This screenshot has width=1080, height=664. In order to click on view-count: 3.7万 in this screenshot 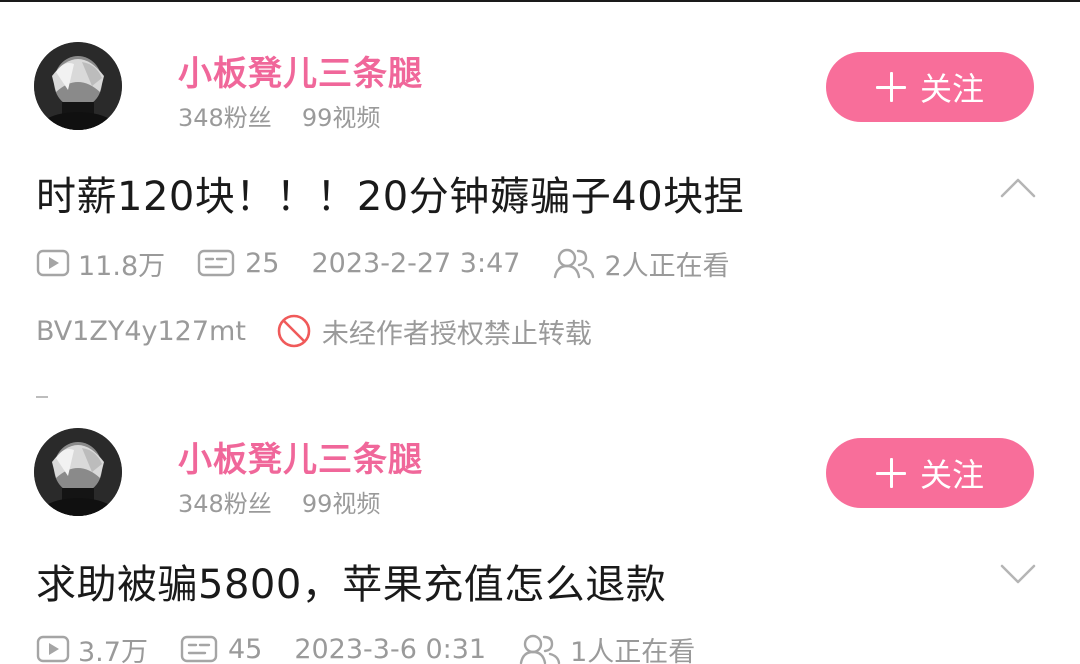, I will do `click(92, 647)`.